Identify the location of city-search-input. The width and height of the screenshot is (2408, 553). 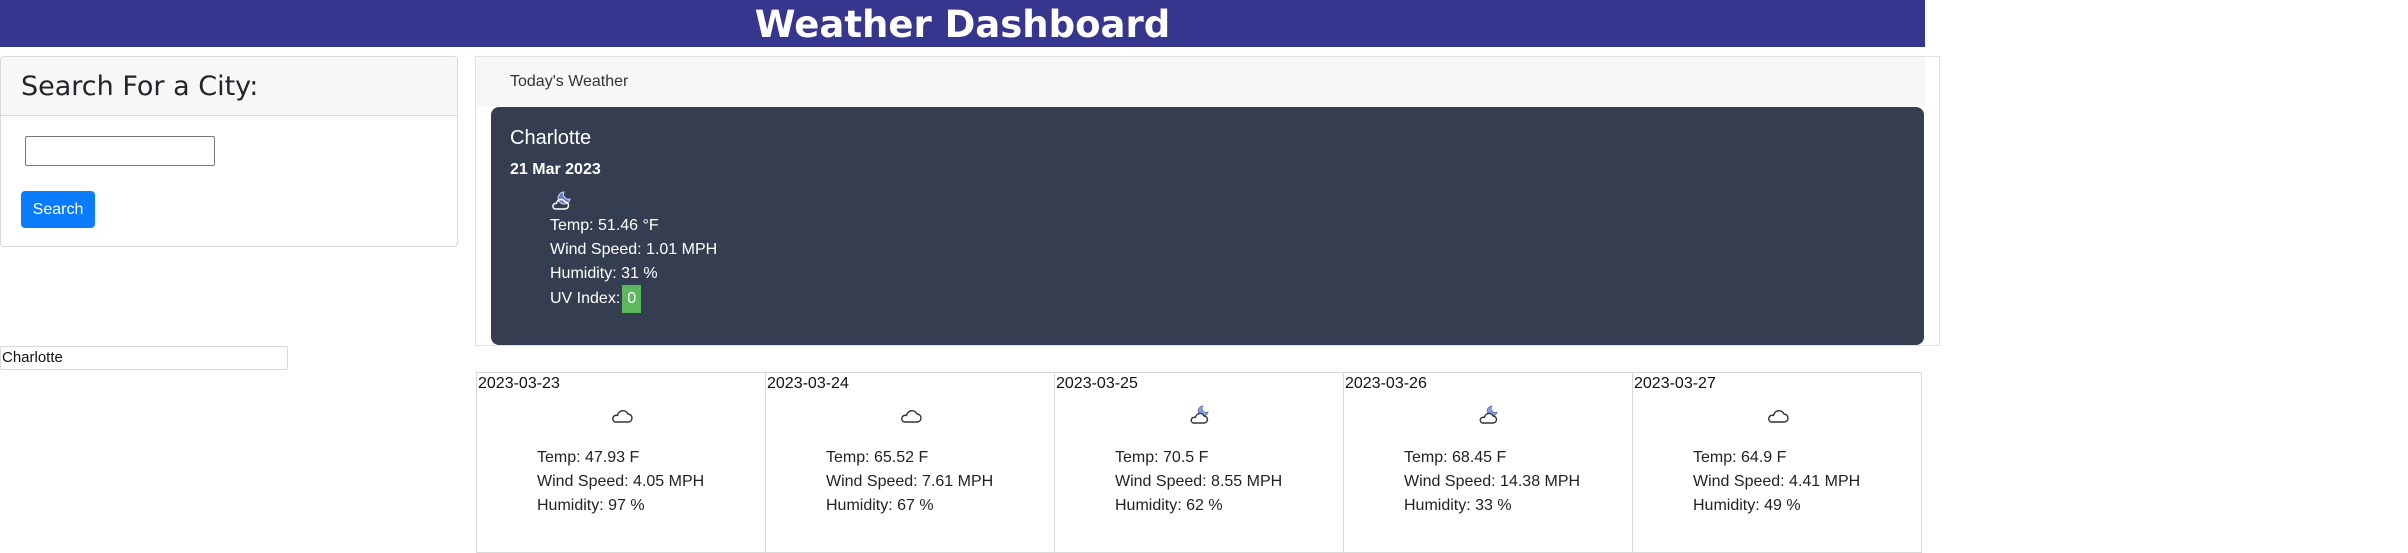
(120, 151).